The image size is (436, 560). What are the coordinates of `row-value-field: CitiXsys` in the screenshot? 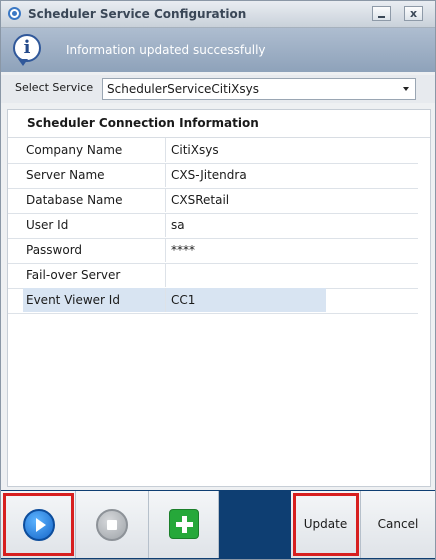 It's located at (195, 150).